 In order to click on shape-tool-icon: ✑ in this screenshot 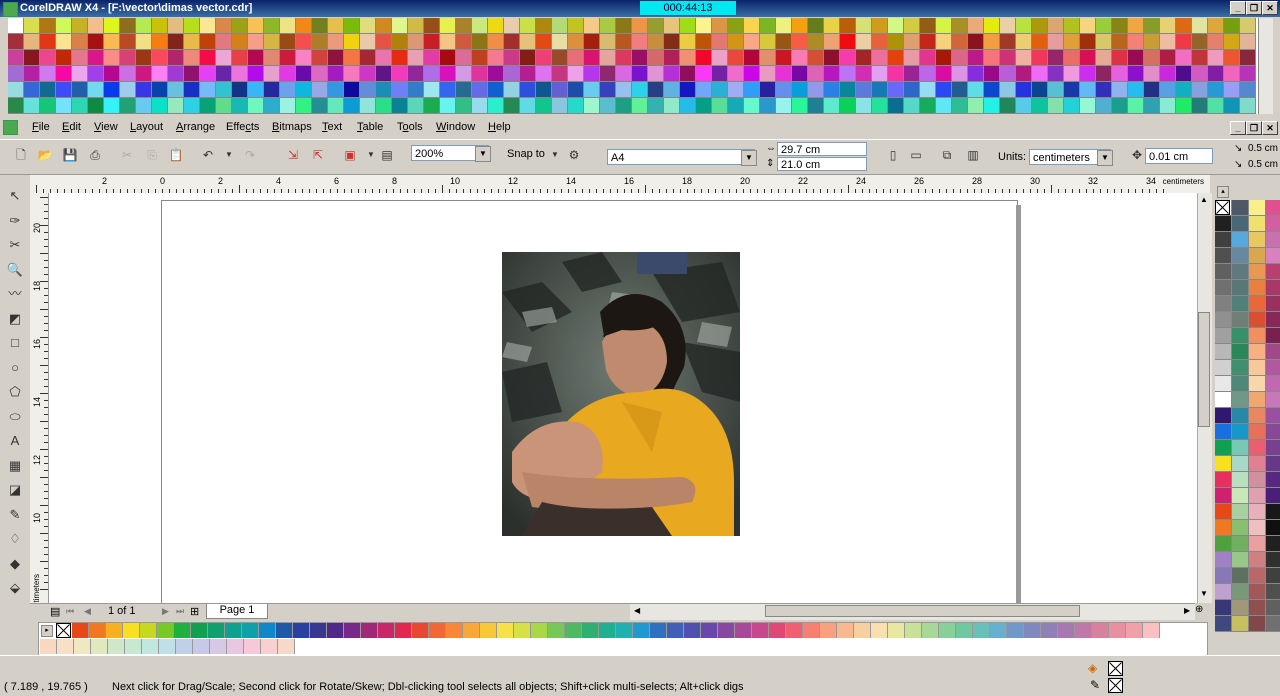, I will do `click(15, 221)`.